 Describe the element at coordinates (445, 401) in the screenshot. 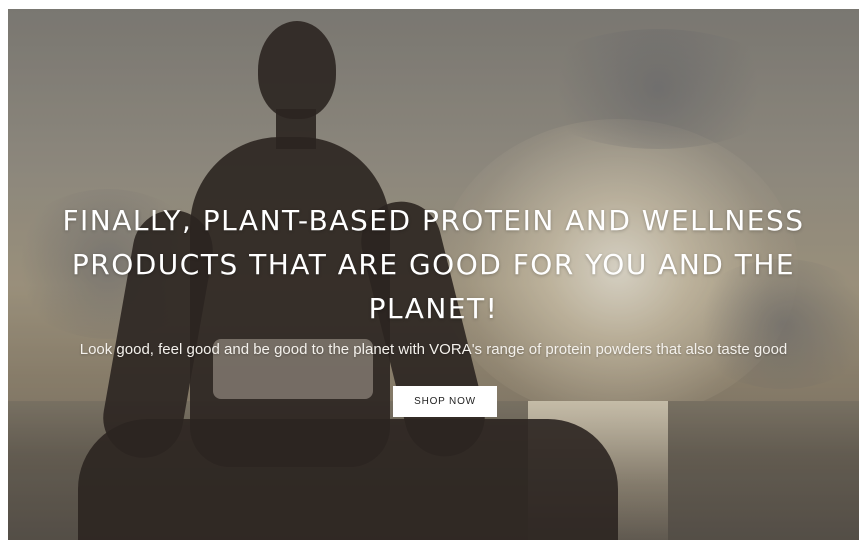

I see `shop-now-button: SHOP NOW` at that location.